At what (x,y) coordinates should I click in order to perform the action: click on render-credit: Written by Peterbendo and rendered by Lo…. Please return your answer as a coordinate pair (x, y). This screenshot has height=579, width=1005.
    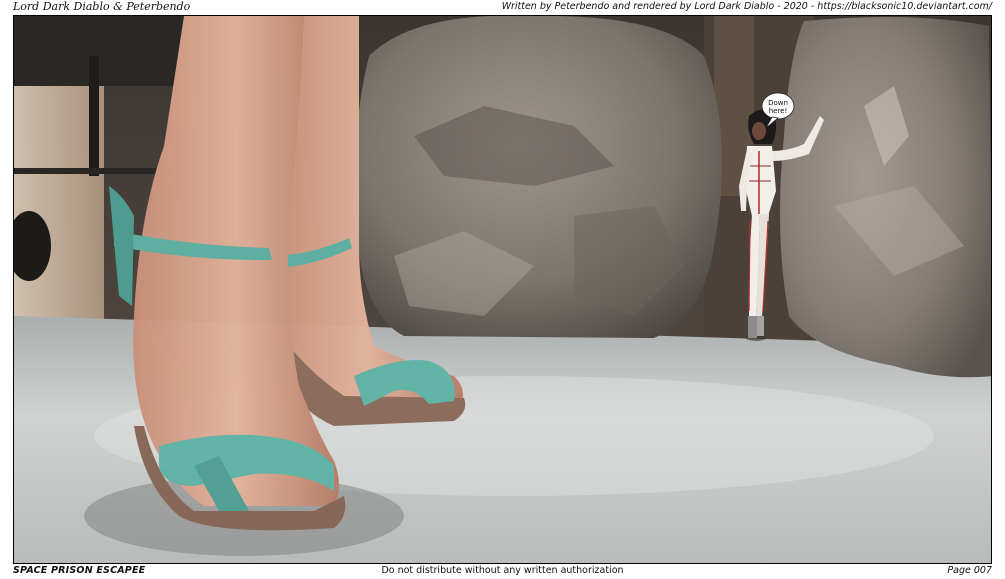
    Looking at the image, I should click on (746, 6).